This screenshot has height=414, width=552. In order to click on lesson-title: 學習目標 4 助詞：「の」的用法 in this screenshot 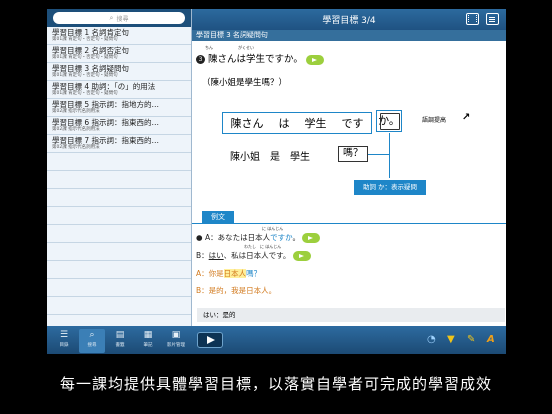, I will do `click(104, 86)`.